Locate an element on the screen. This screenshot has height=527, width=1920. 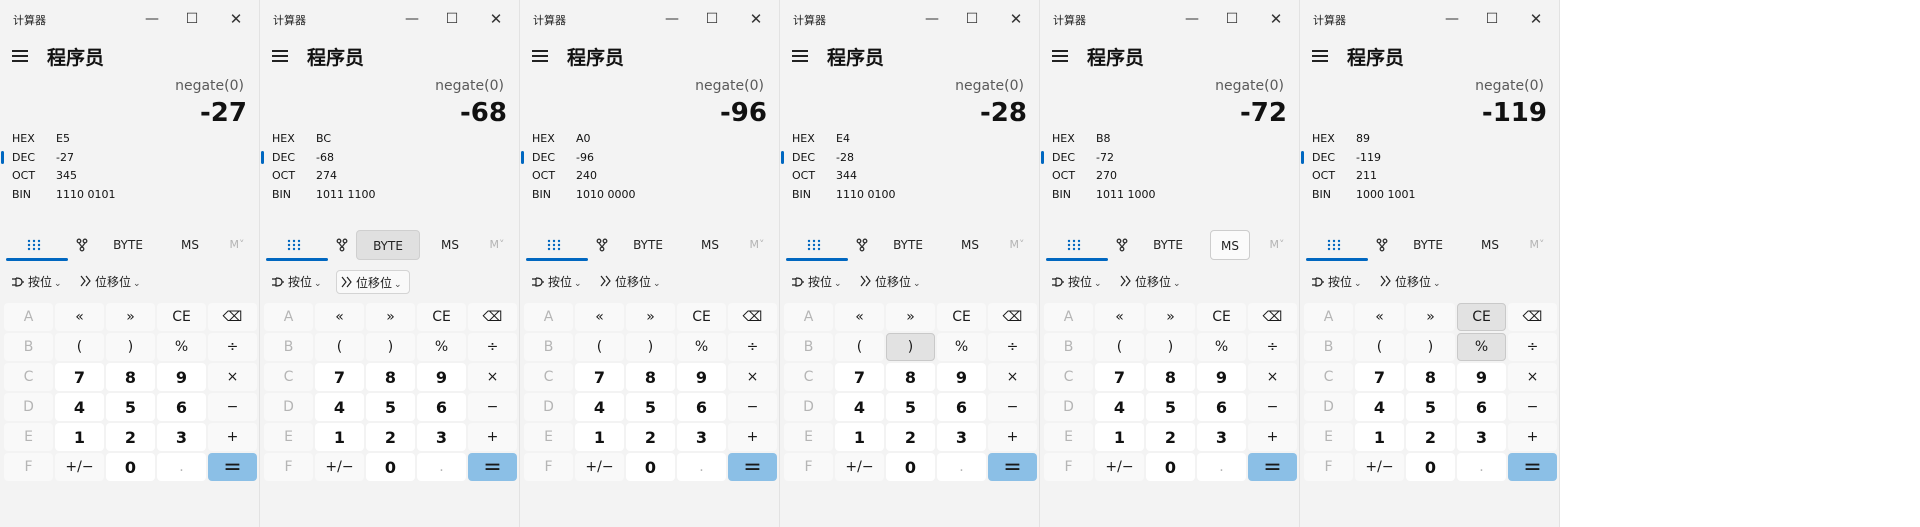
negate-key: +/− is located at coordinates (859, 467).